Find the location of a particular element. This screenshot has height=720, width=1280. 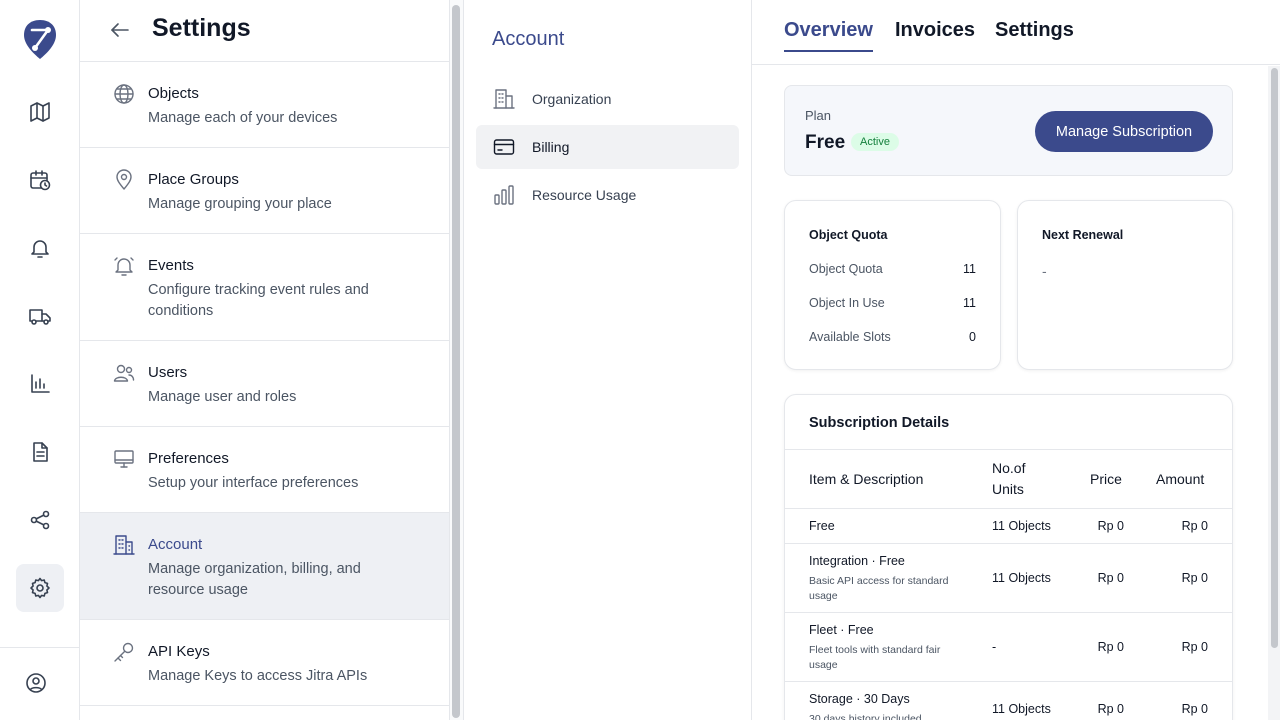

subnav-label: Organization is located at coordinates (572, 99).